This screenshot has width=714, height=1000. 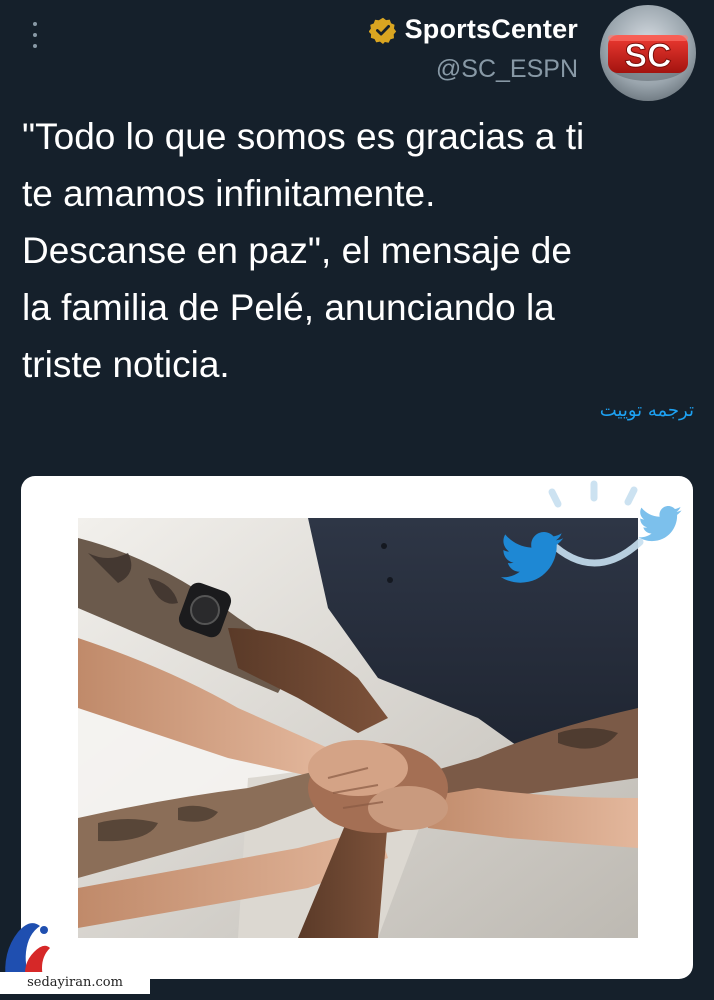 What do you see at coordinates (288, 307) in the screenshot?
I see `tweet-text-line: la familia de Pelé, anunciando la` at bounding box center [288, 307].